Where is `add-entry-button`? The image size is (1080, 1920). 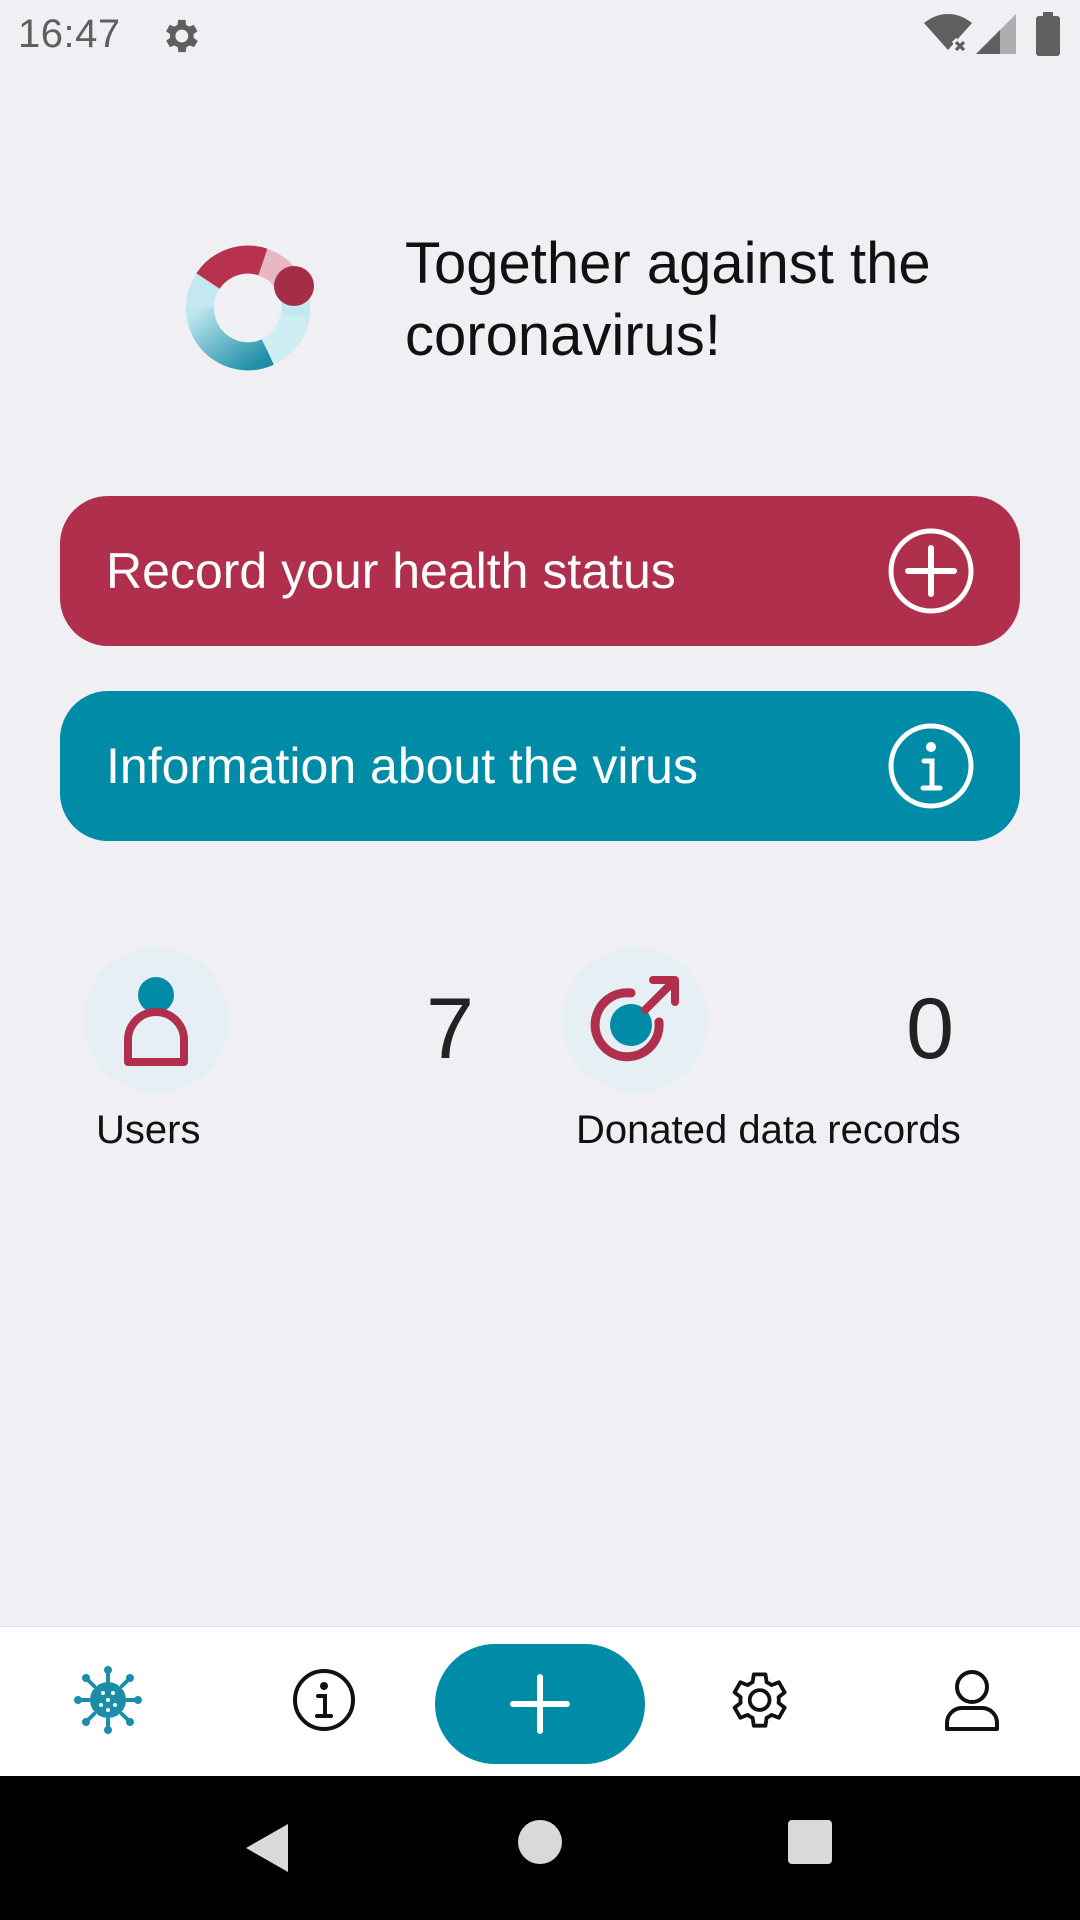
add-entry-button is located at coordinates (540, 1704).